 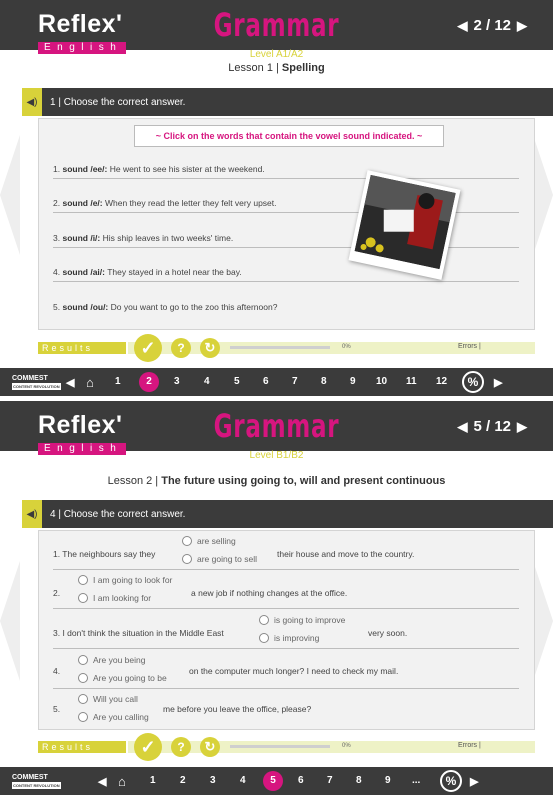 I want to click on page-counter: 2 / 12, so click(x=492, y=25).